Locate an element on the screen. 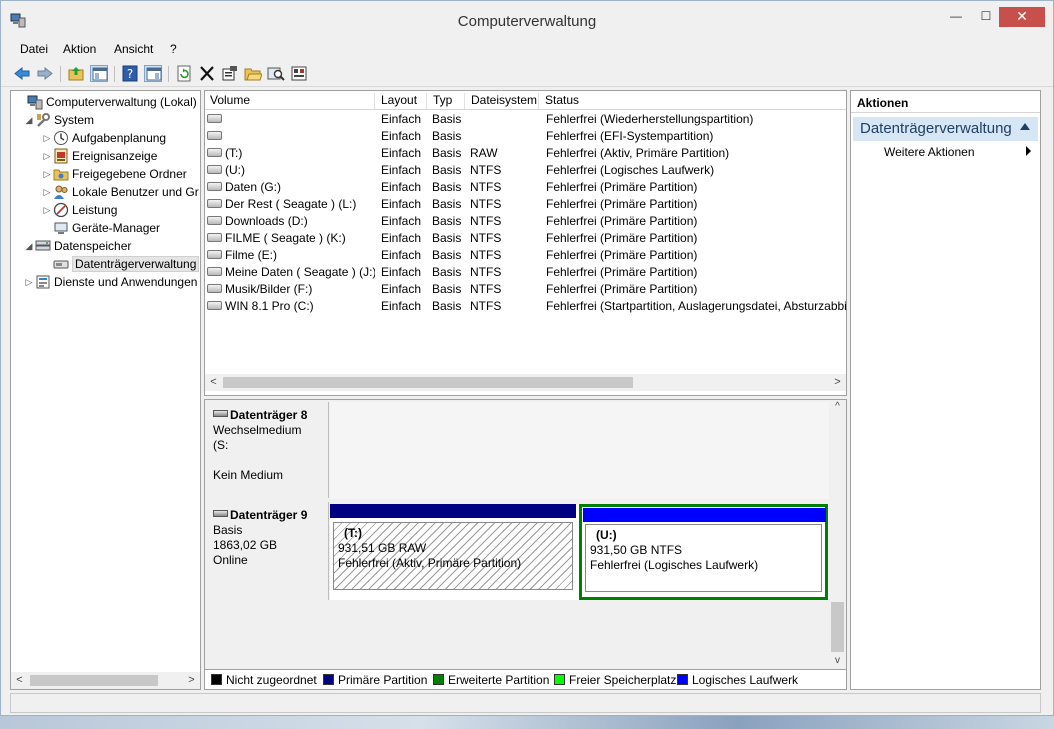 The height and width of the screenshot is (729, 1054). cell-volume is located at coordinates (291, 136).